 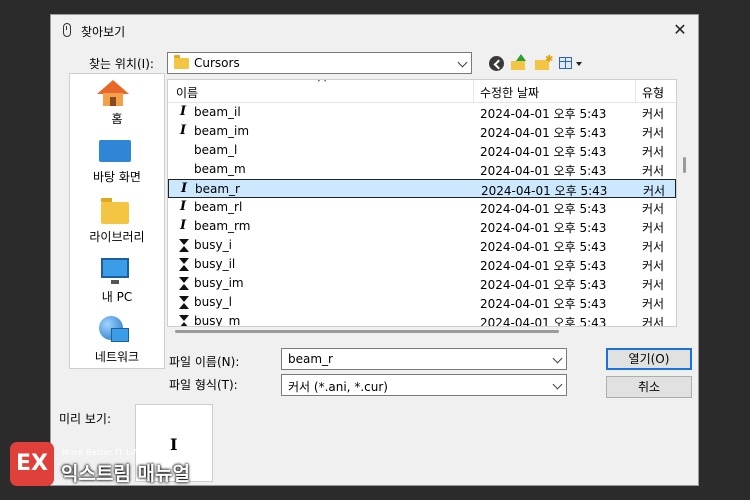 What do you see at coordinates (115, 271) in the screenshot?
I see `pc-icon` at bounding box center [115, 271].